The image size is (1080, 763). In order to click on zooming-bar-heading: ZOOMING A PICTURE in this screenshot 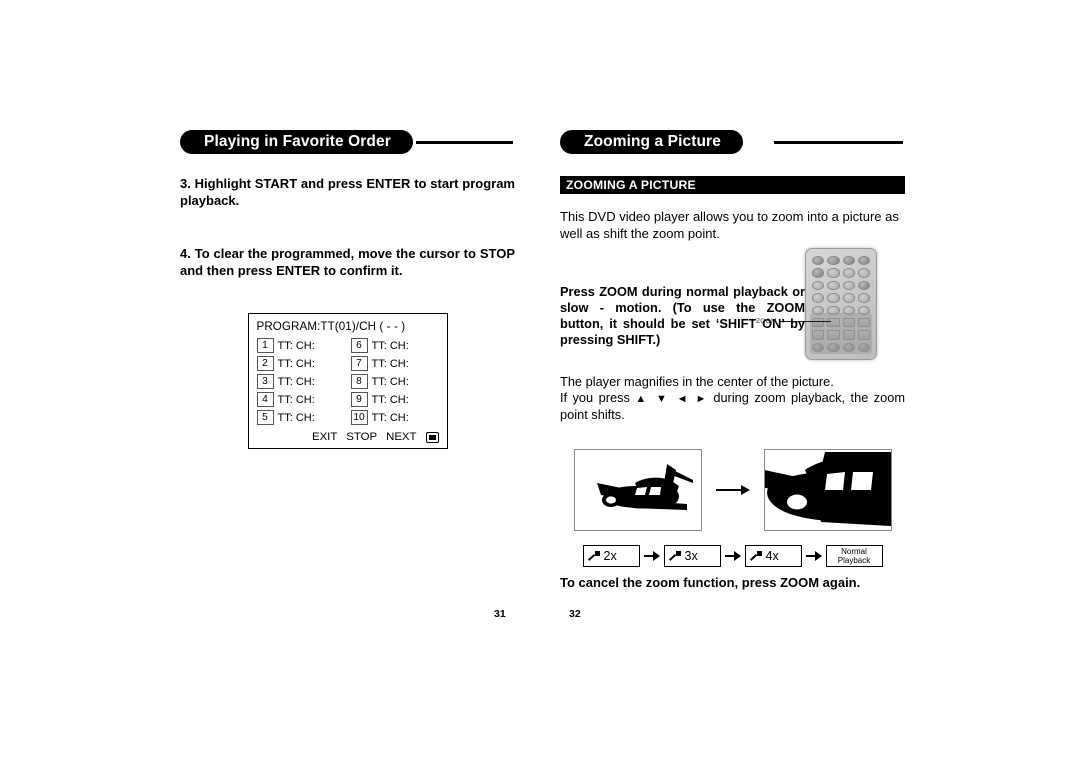, I will do `click(732, 185)`.